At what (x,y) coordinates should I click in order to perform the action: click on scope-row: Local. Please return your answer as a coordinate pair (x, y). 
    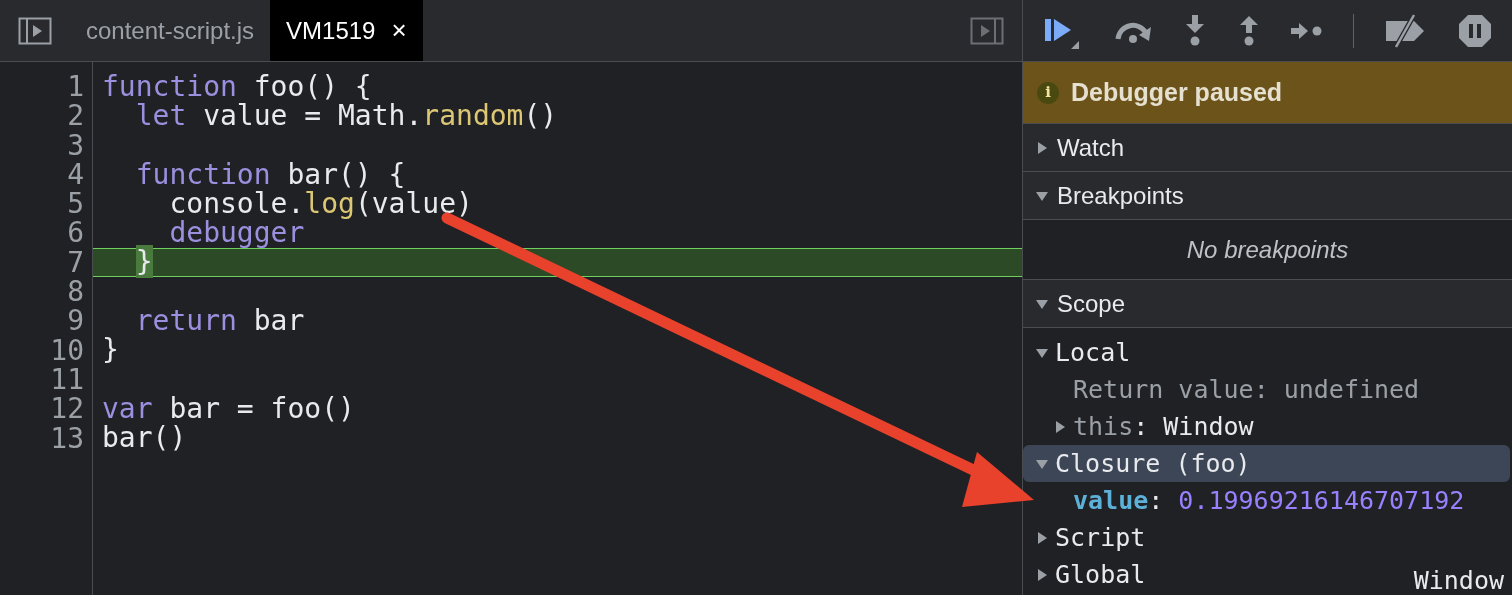
    Looking at the image, I should click on (1266, 352).